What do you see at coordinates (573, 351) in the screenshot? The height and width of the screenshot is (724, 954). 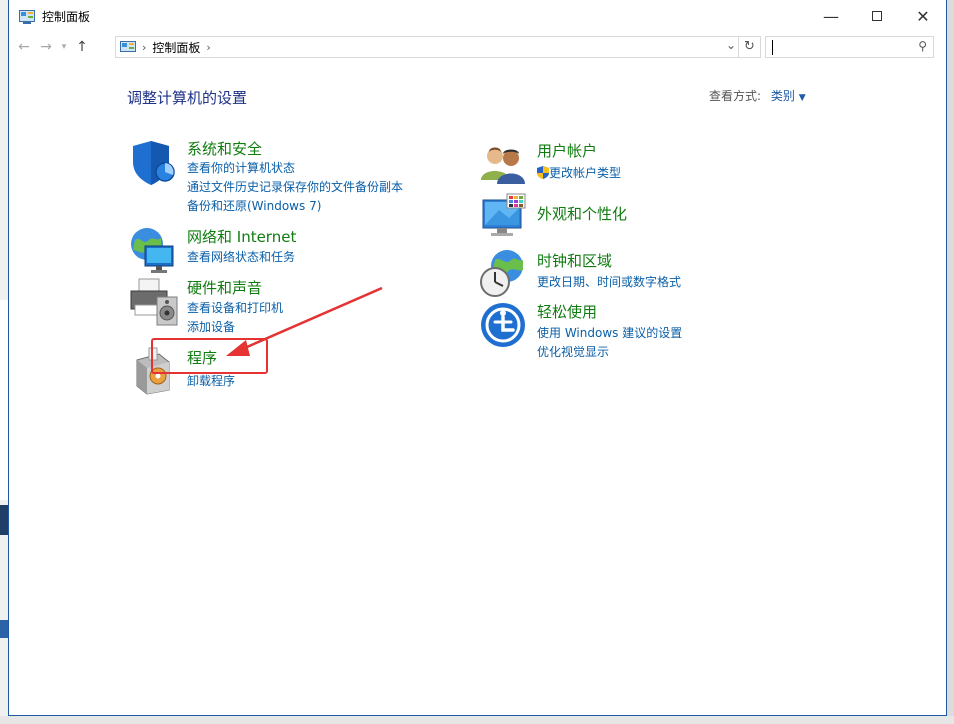 I see `category-link: 优化视觉显示` at bounding box center [573, 351].